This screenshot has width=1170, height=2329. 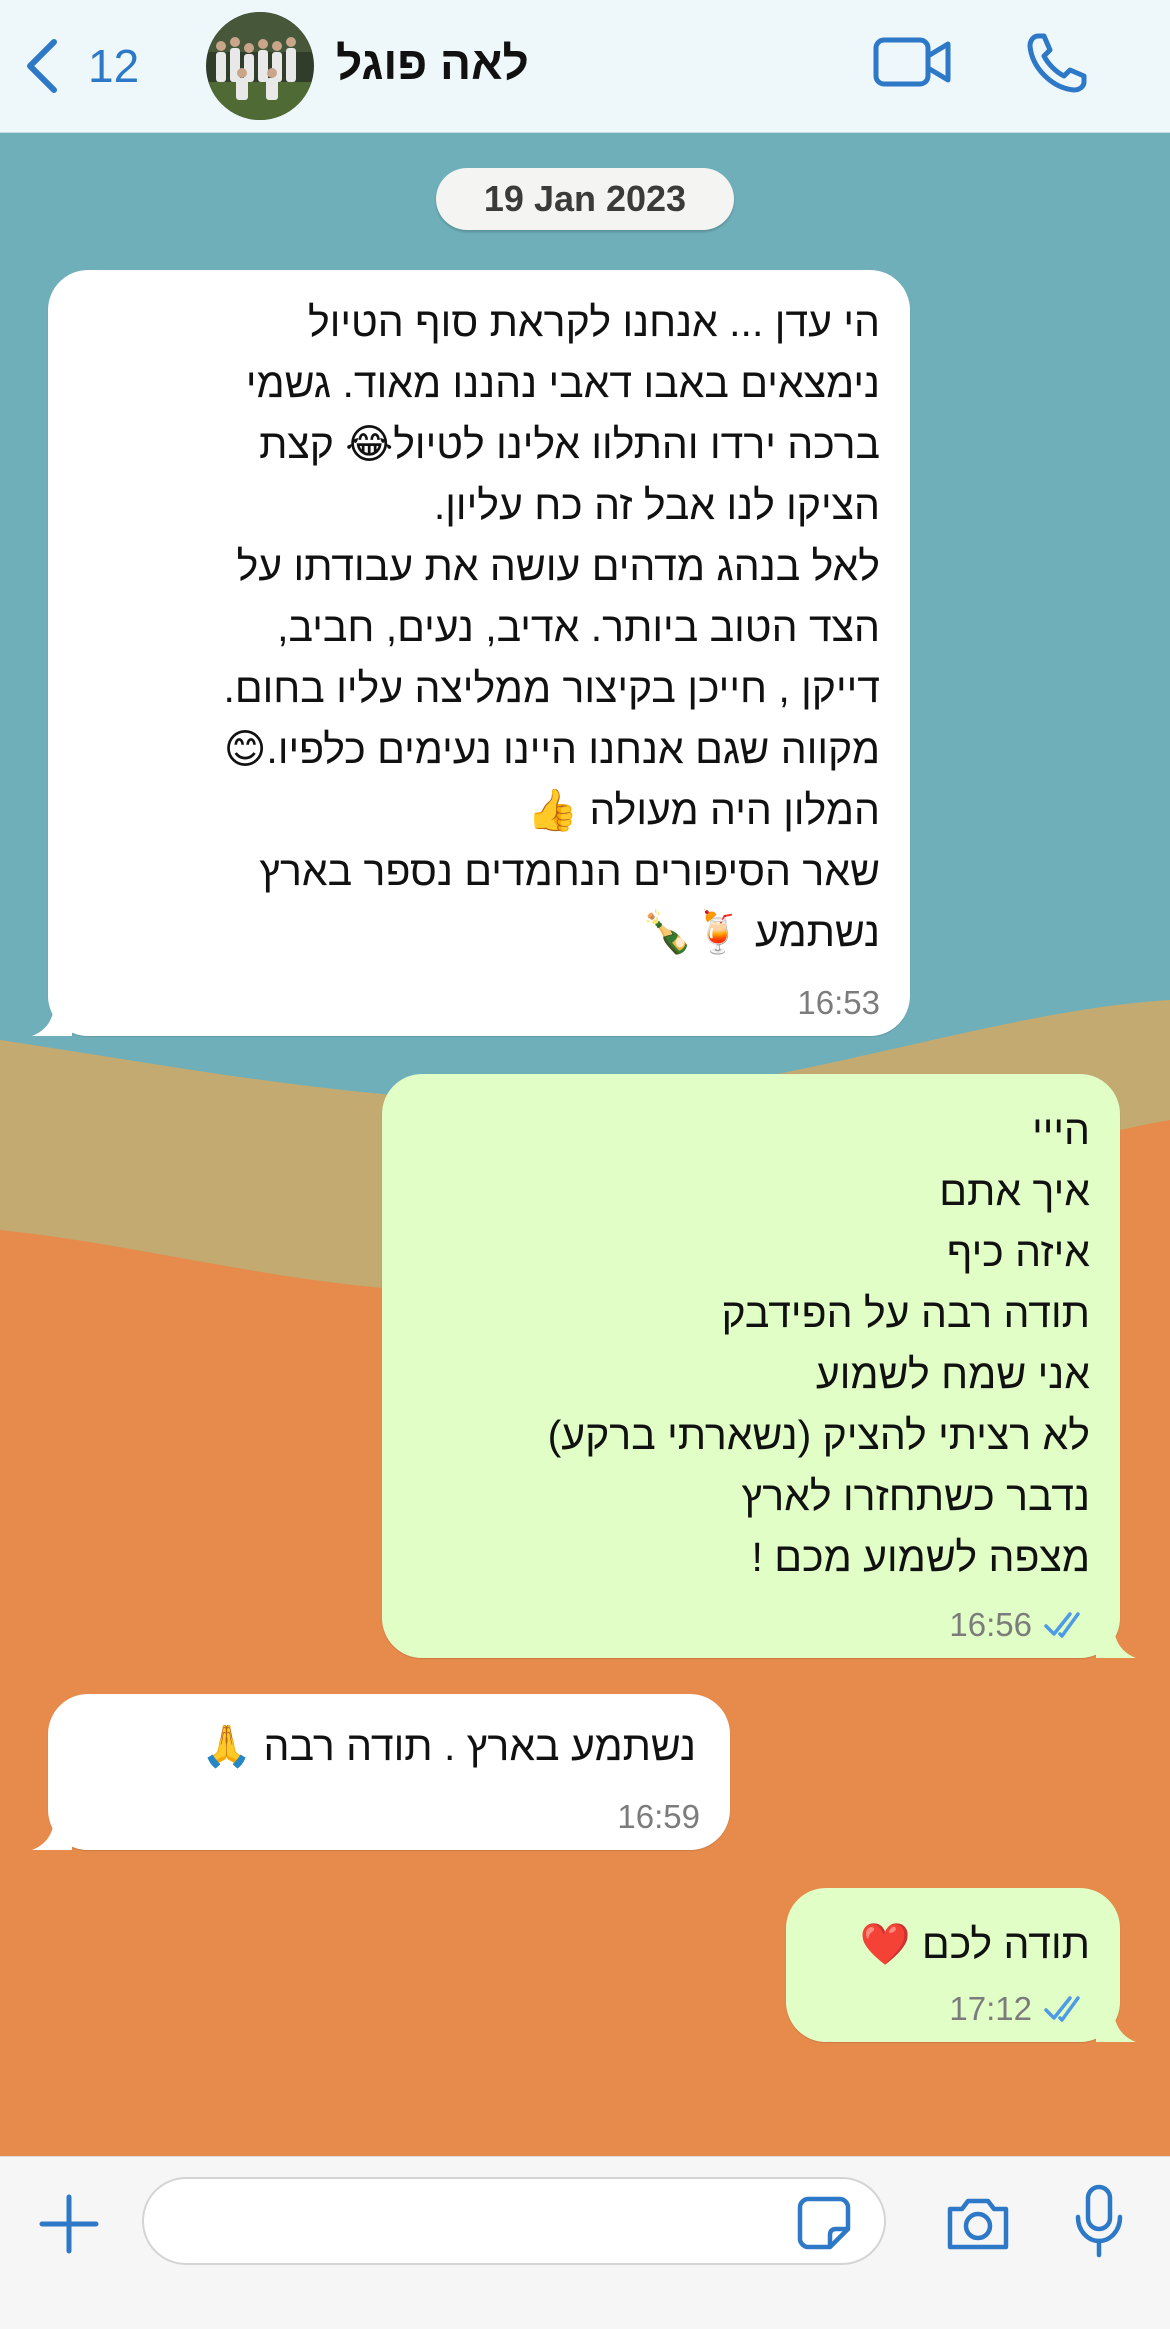 I want to click on group-photo-icon, so click(x=260, y=66).